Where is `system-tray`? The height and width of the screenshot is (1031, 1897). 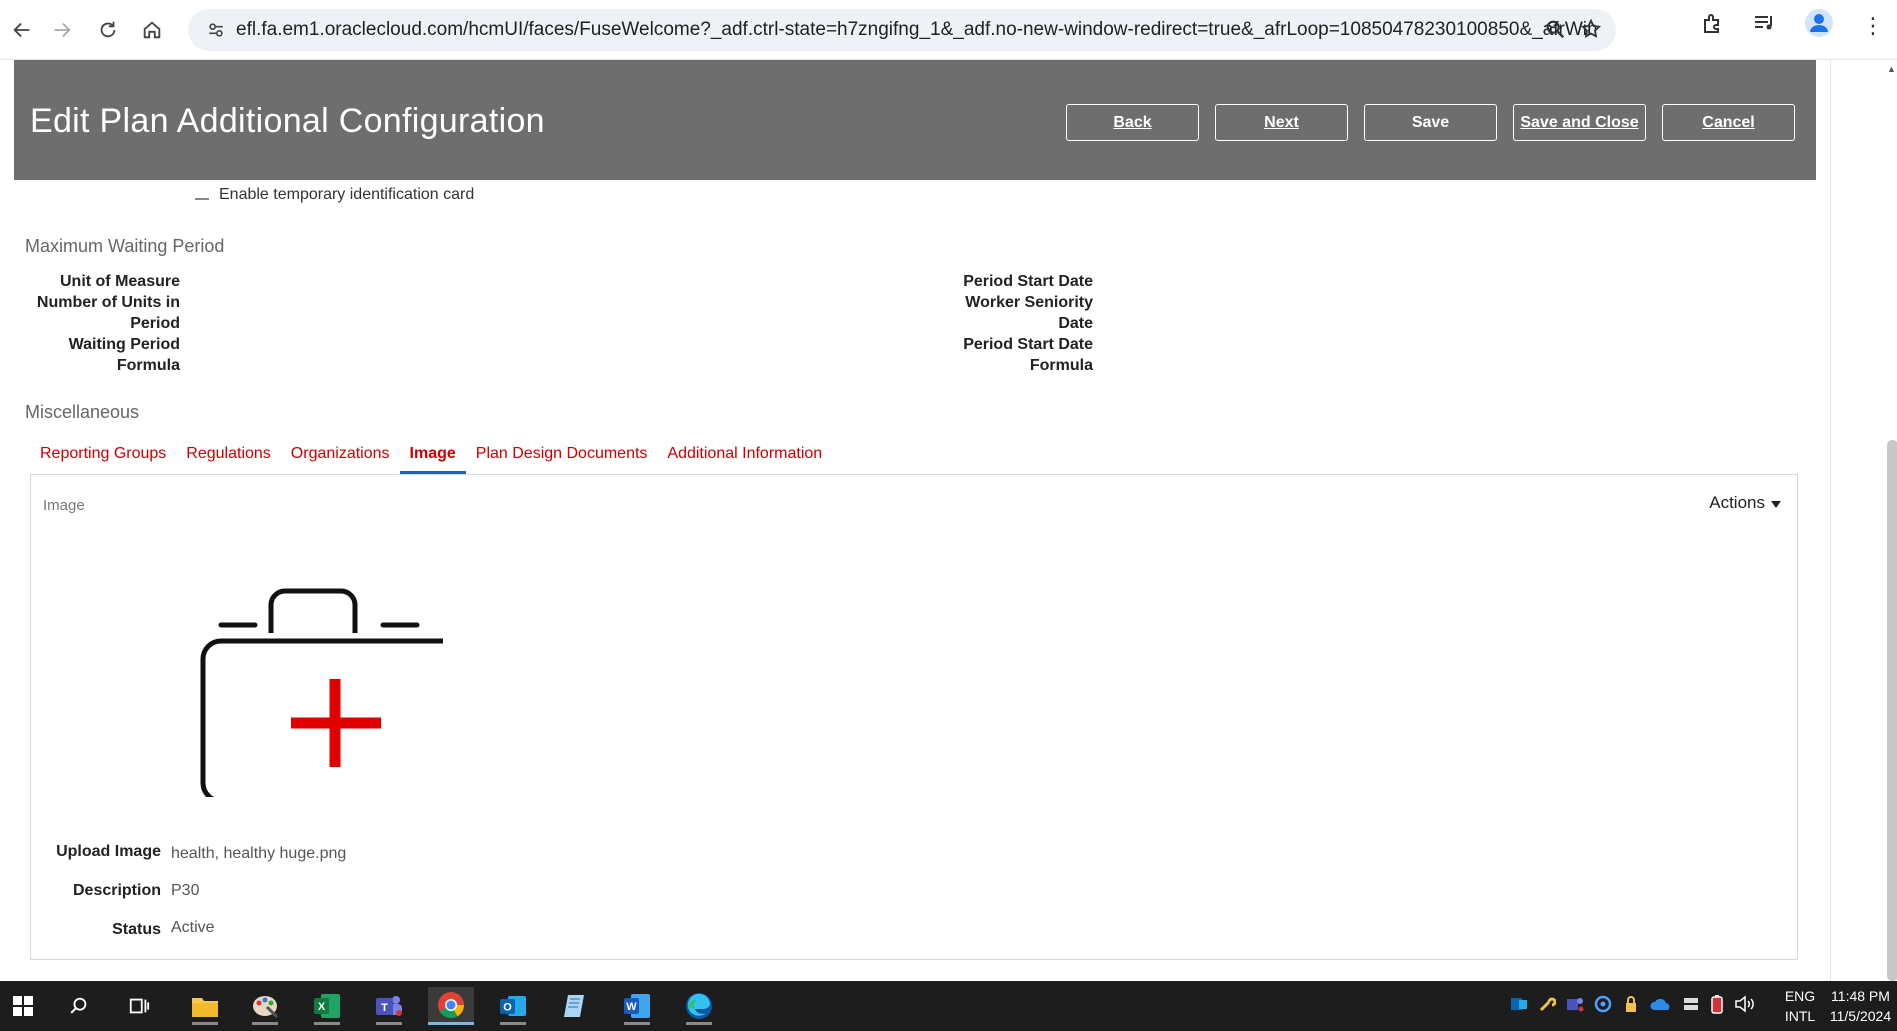 system-tray is located at coordinates (1633, 1006).